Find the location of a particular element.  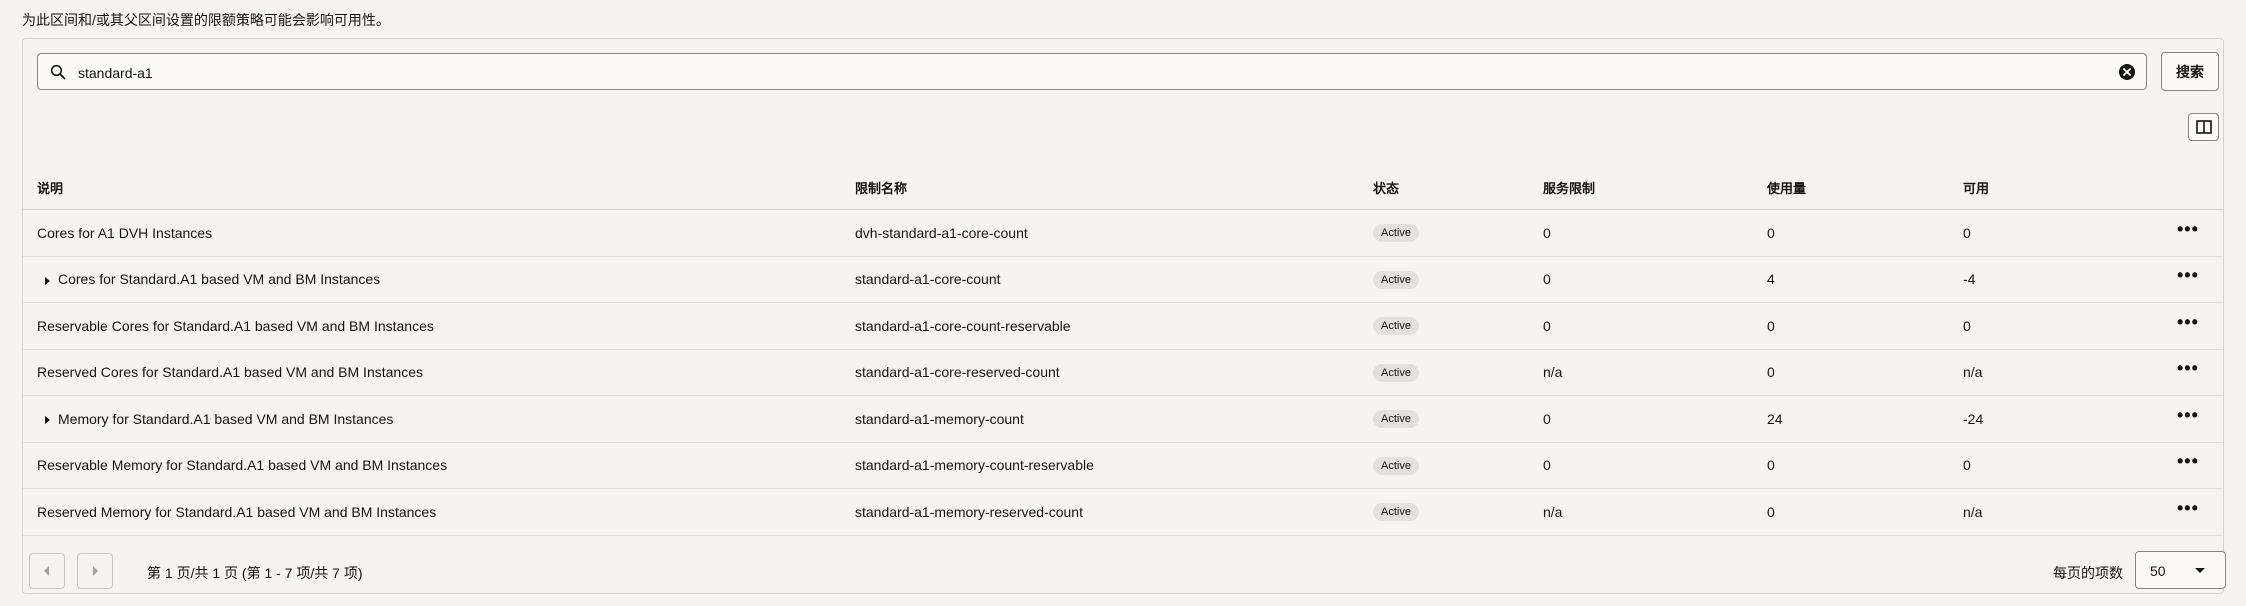

pagination-bar: 第 1 页/共 1 页 (第 1 - 7 项/共 7 项) 每页的项数 50 is located at coordinates (1124, 569).